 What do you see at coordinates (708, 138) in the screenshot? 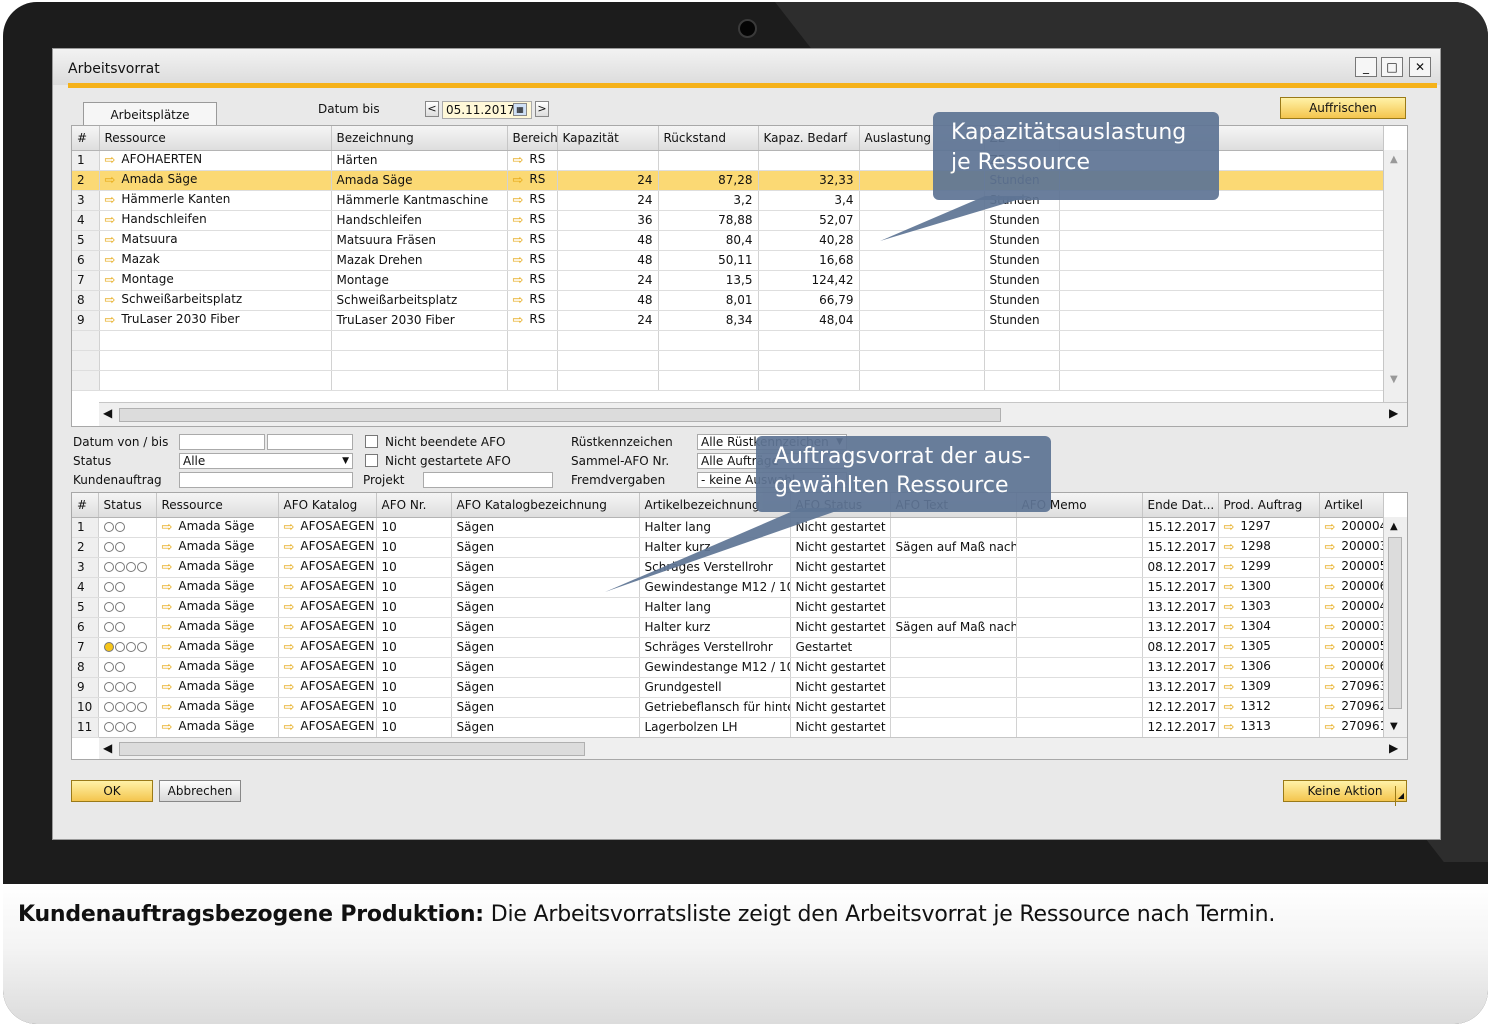
I see `column-header-5: Rückstand` at bounding box center [708, 138].